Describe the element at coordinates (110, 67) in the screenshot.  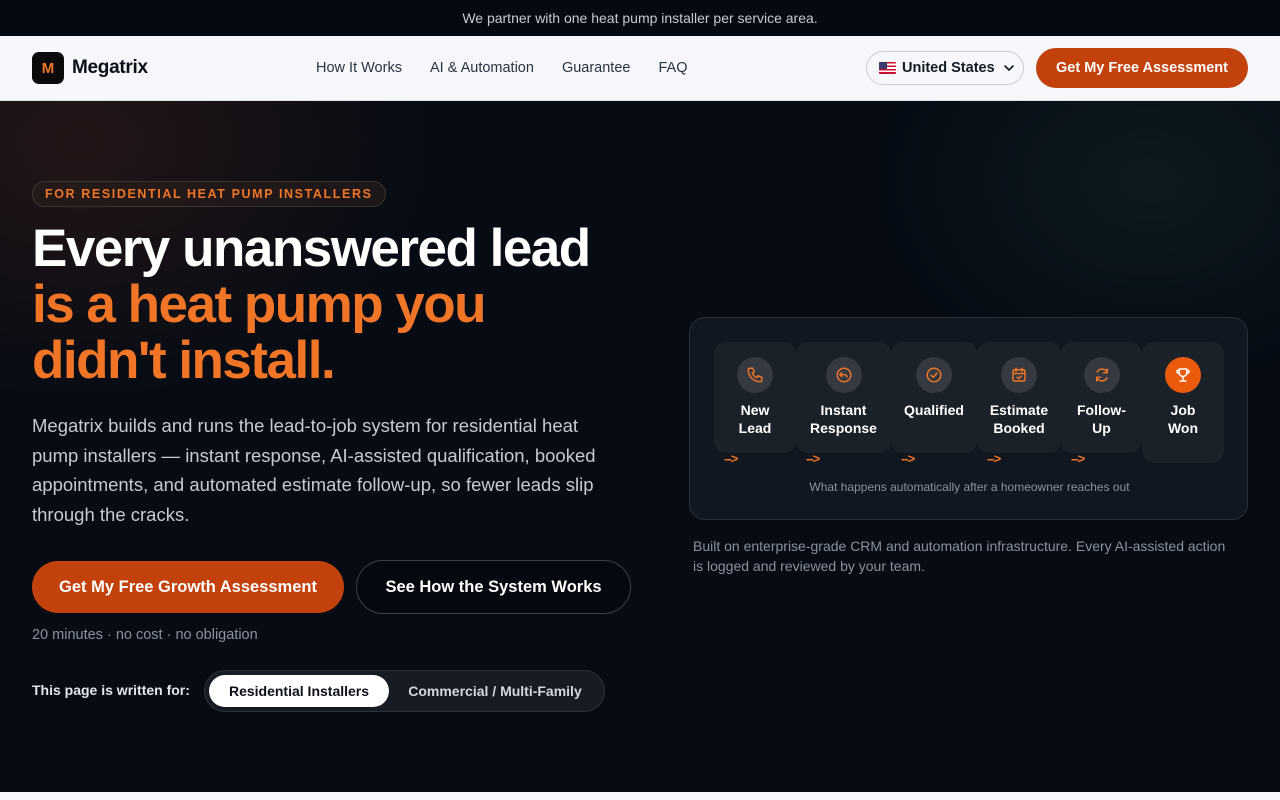
I see `logo-text: Megatrix` at that location.